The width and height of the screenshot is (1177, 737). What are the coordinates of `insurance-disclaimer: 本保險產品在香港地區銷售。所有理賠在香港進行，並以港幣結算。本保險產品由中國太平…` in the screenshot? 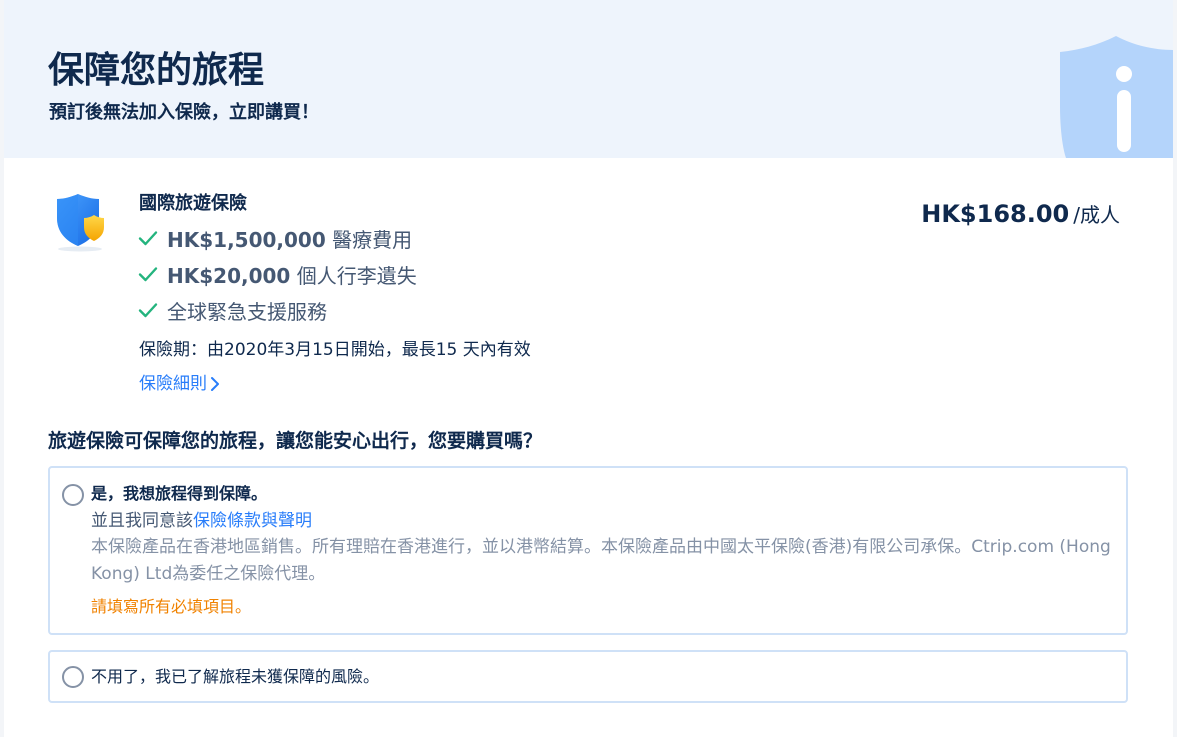 It's located at (601, 560).